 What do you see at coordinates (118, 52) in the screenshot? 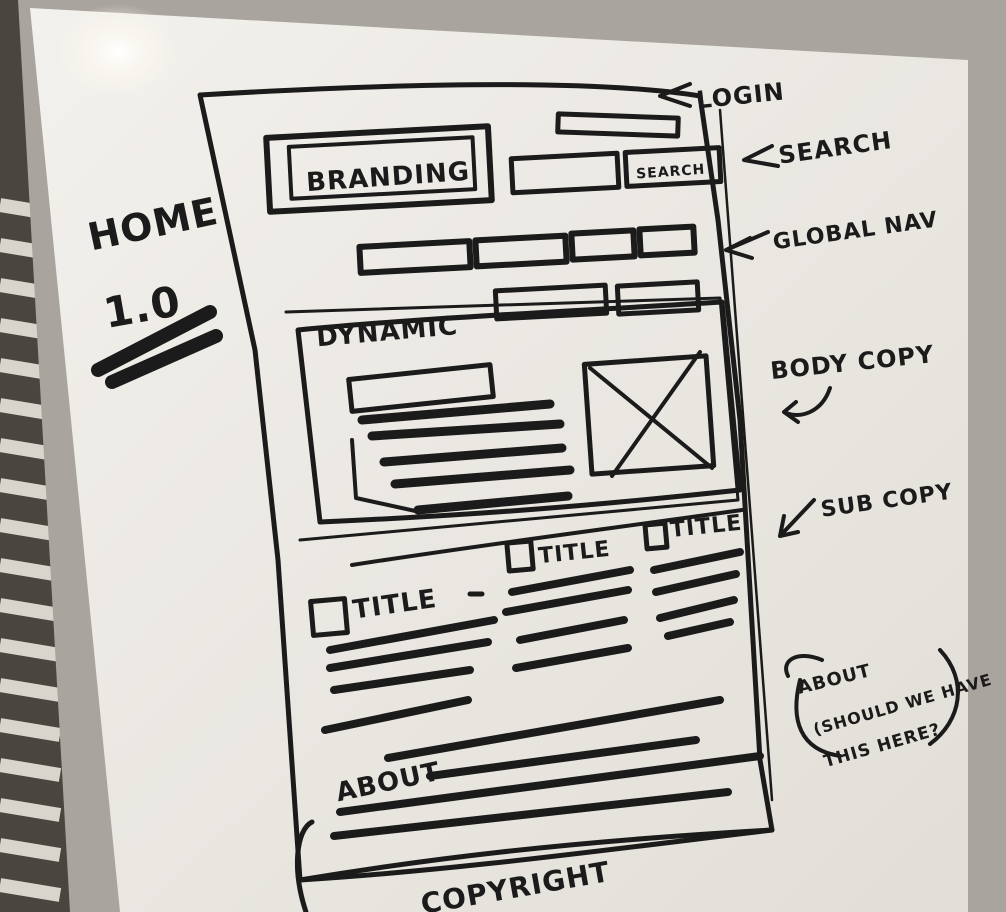
I see `light-glare` at bounding box center [118, 52].